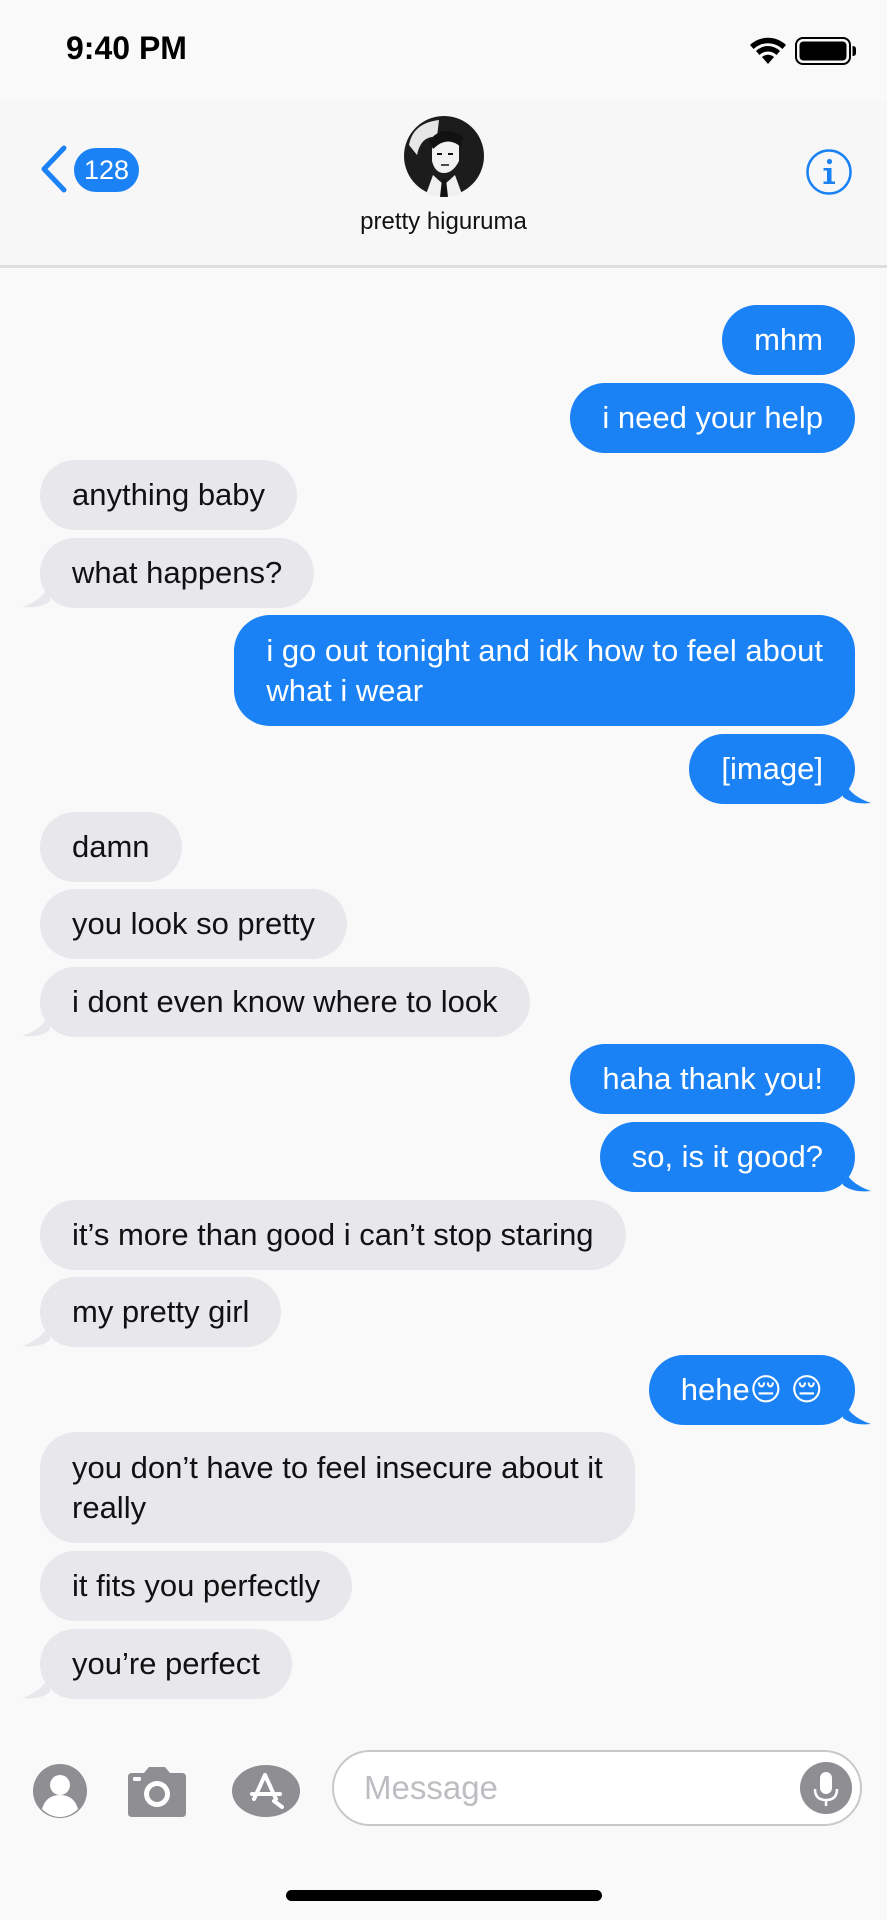  Describe the element at coordinates (712, 1079) in the screenshot. I see `sent-message-bubble: haha thank you!` at that location.